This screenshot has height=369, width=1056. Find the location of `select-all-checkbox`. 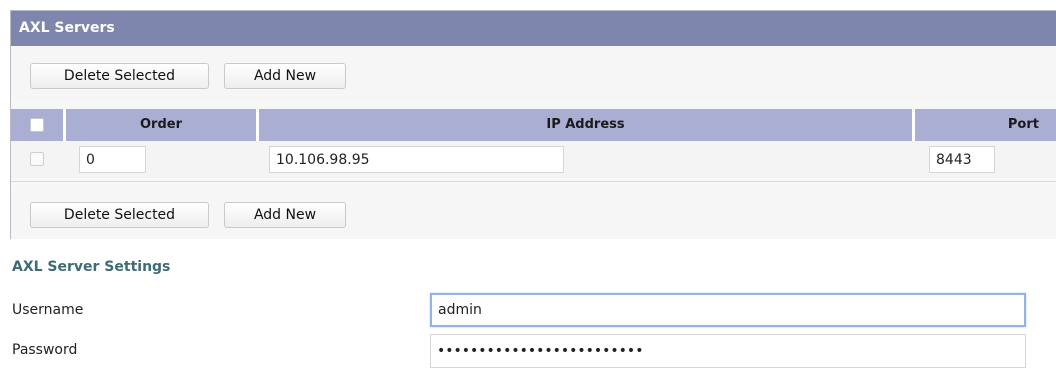

select-all-checkbox is located at coordinates (37, 125).